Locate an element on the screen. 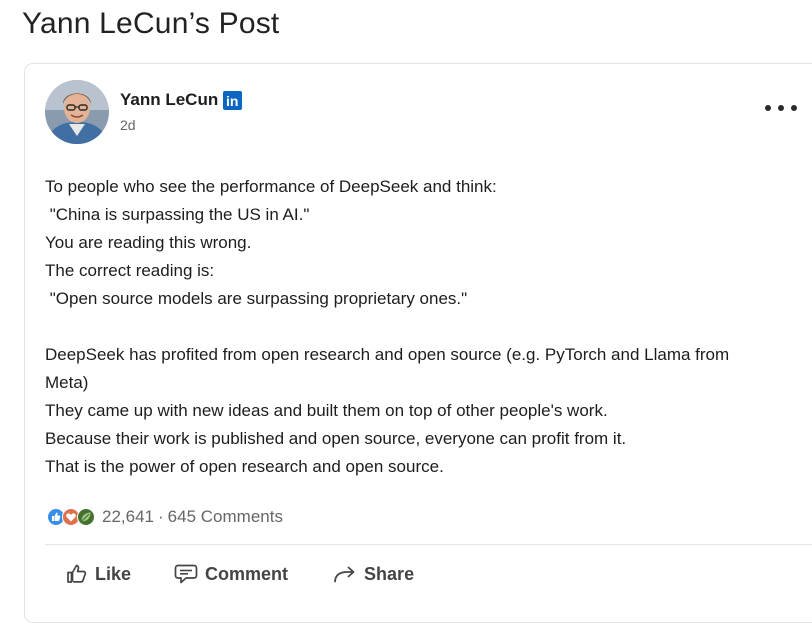  comments-count: 645 Comments is located at coordinates (225, 517).